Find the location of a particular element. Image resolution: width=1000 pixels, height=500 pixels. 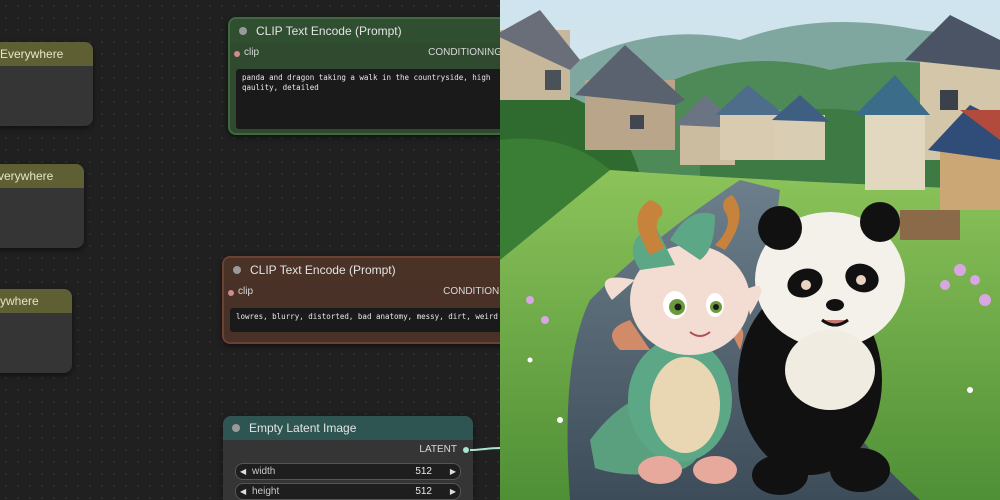

width-widget: ◀ width 512 ▶ is located at coordinates (348, 471).